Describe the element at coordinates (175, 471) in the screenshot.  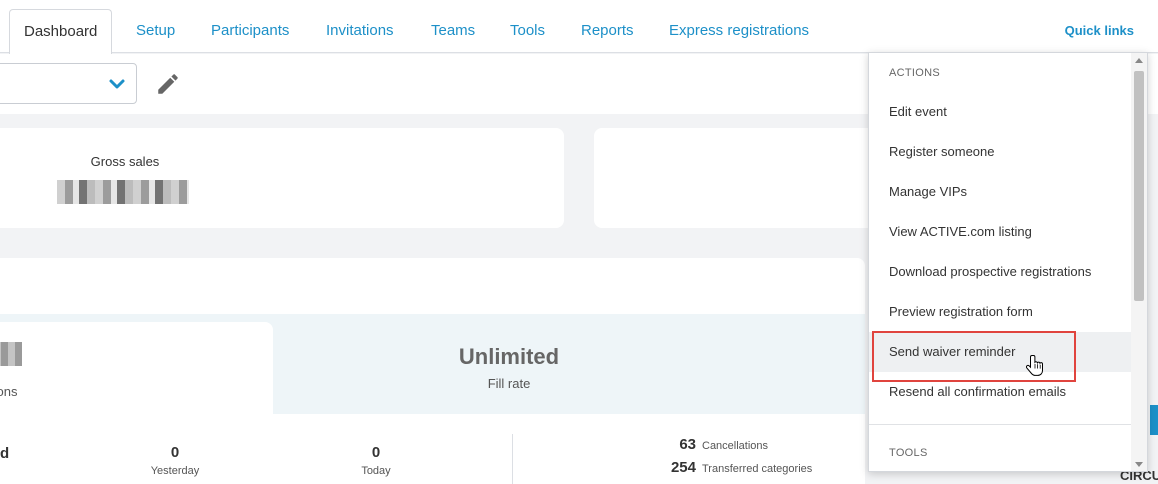
I see `yesterday-label: Yesterday` at that location.